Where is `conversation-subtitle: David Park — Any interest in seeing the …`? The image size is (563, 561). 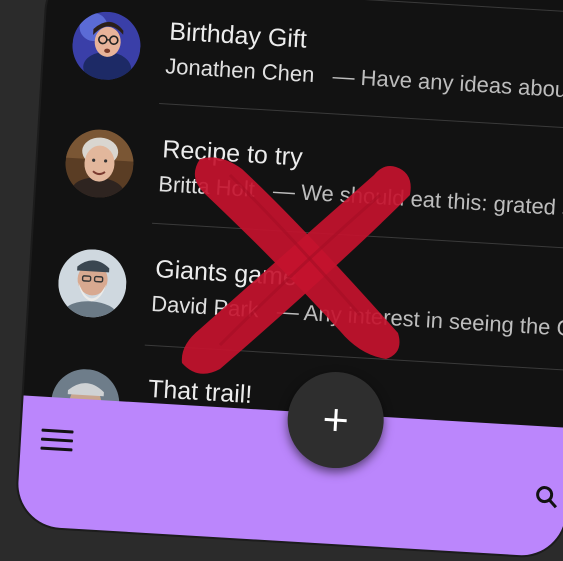 conversation-subtitle: David Park — Any interest in seeing the … is located at coordinates (356, 318).